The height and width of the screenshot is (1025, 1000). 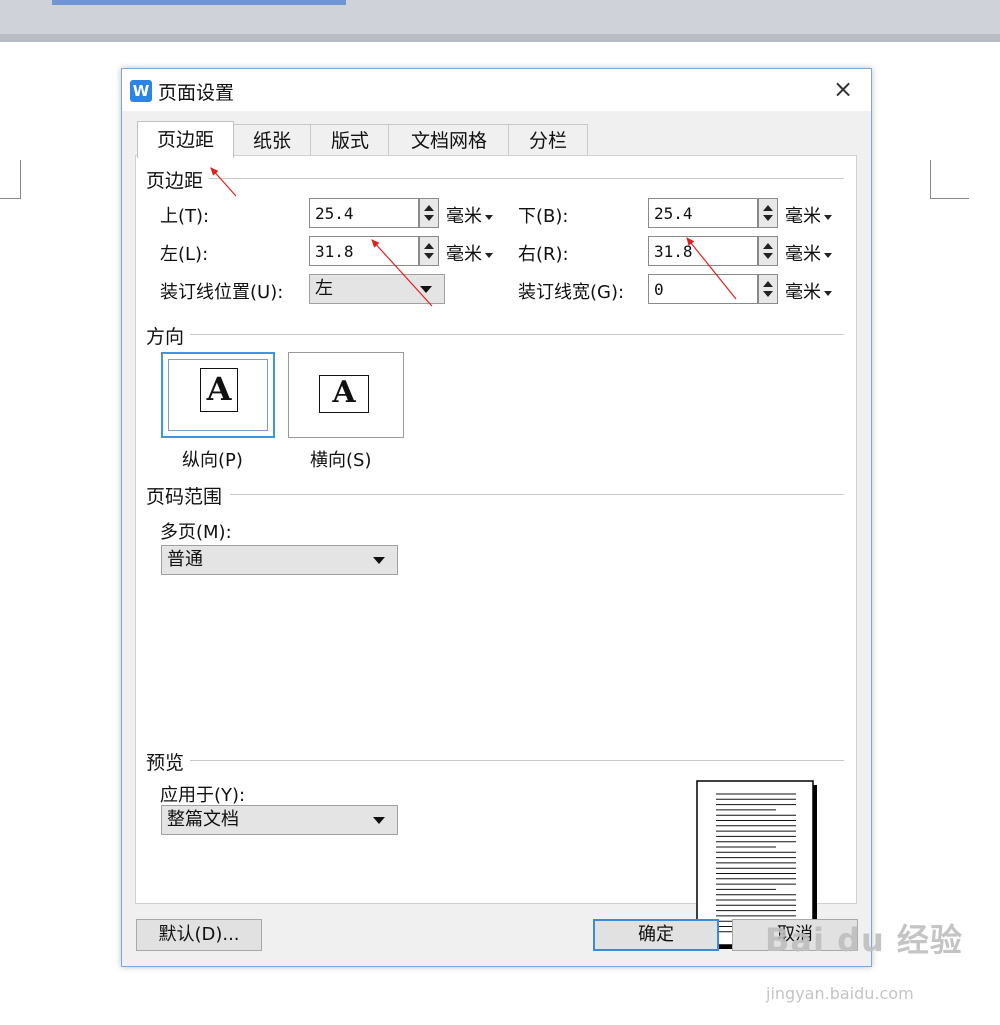 I want to click on margins-section-title: 页边距, so click(x=178, y=179).